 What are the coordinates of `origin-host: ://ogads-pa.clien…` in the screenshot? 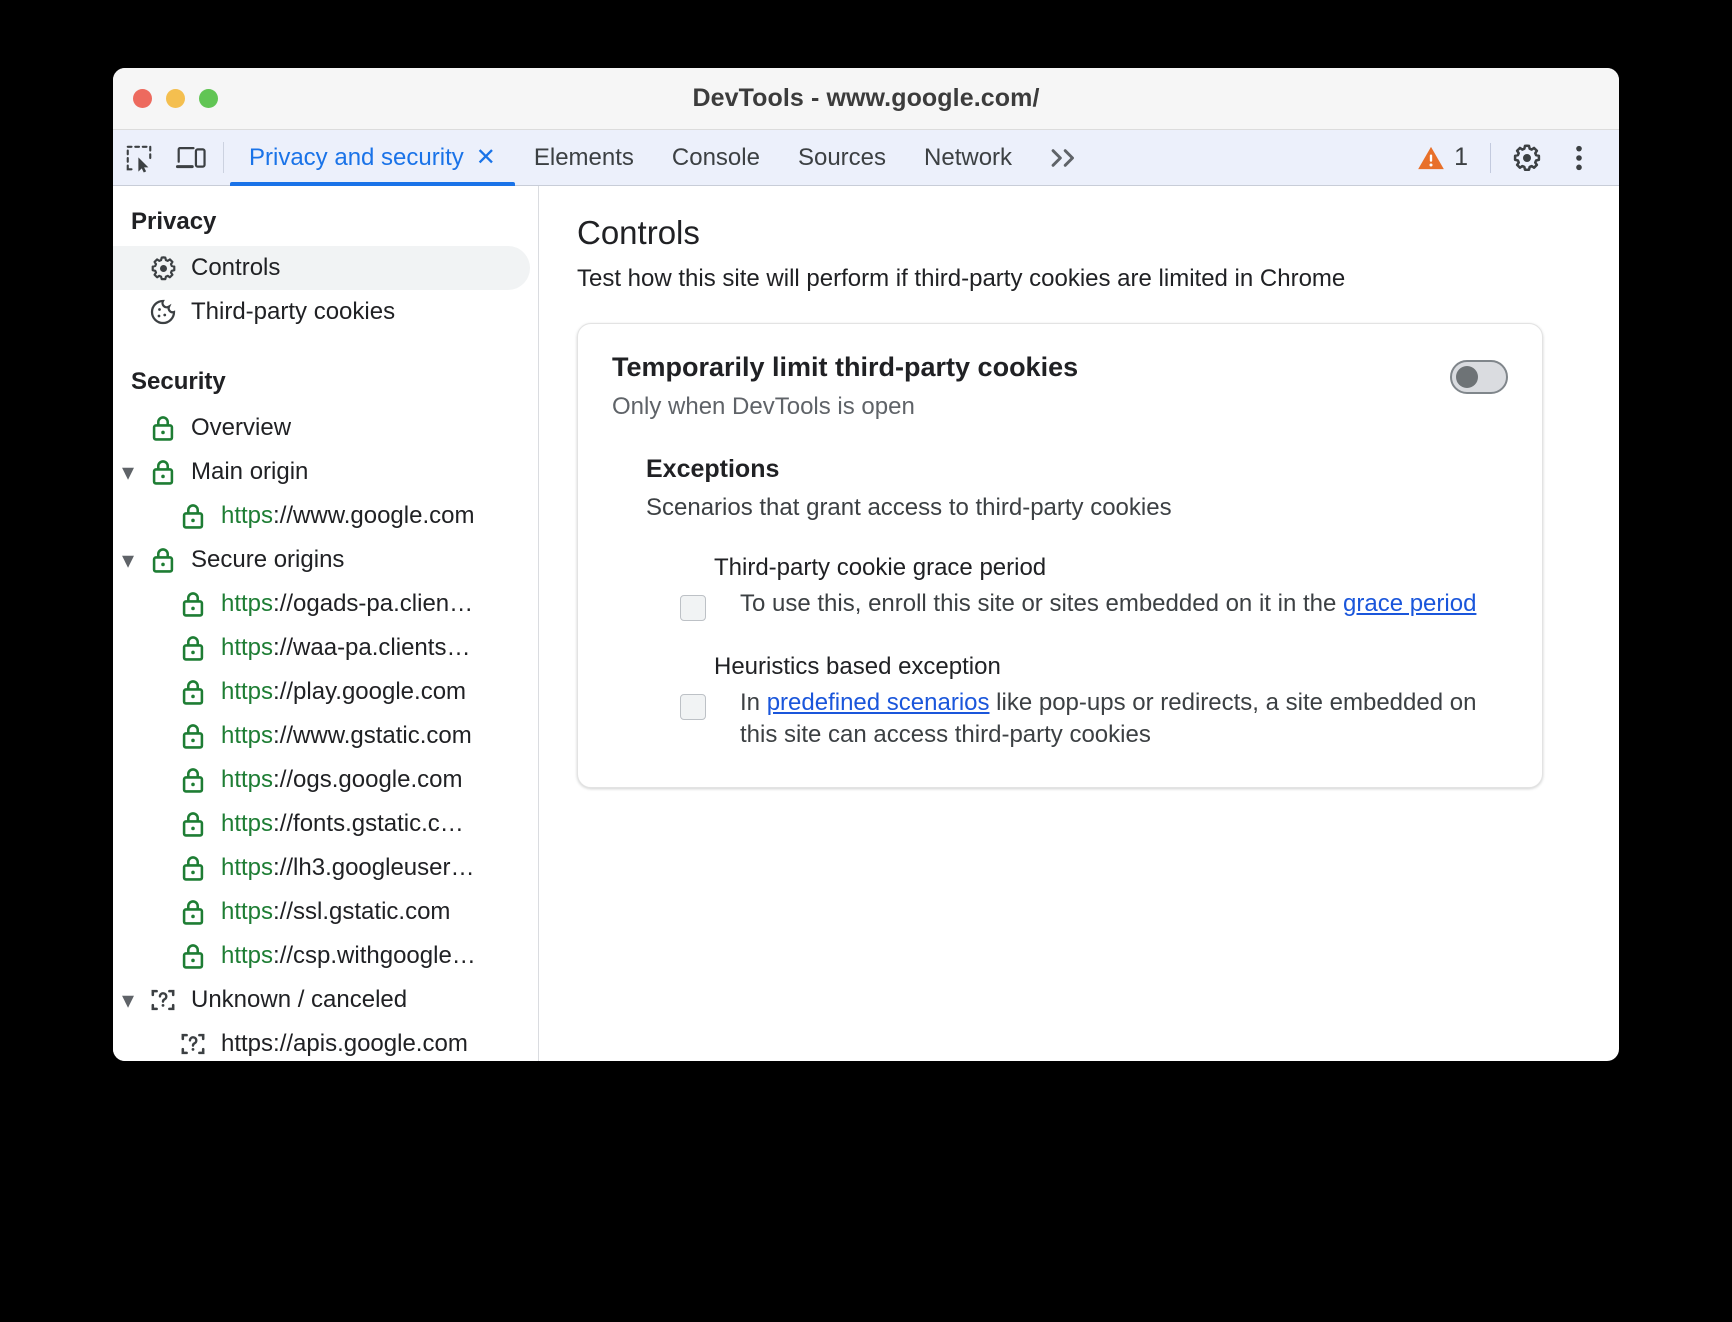 It's located at (373, 603).